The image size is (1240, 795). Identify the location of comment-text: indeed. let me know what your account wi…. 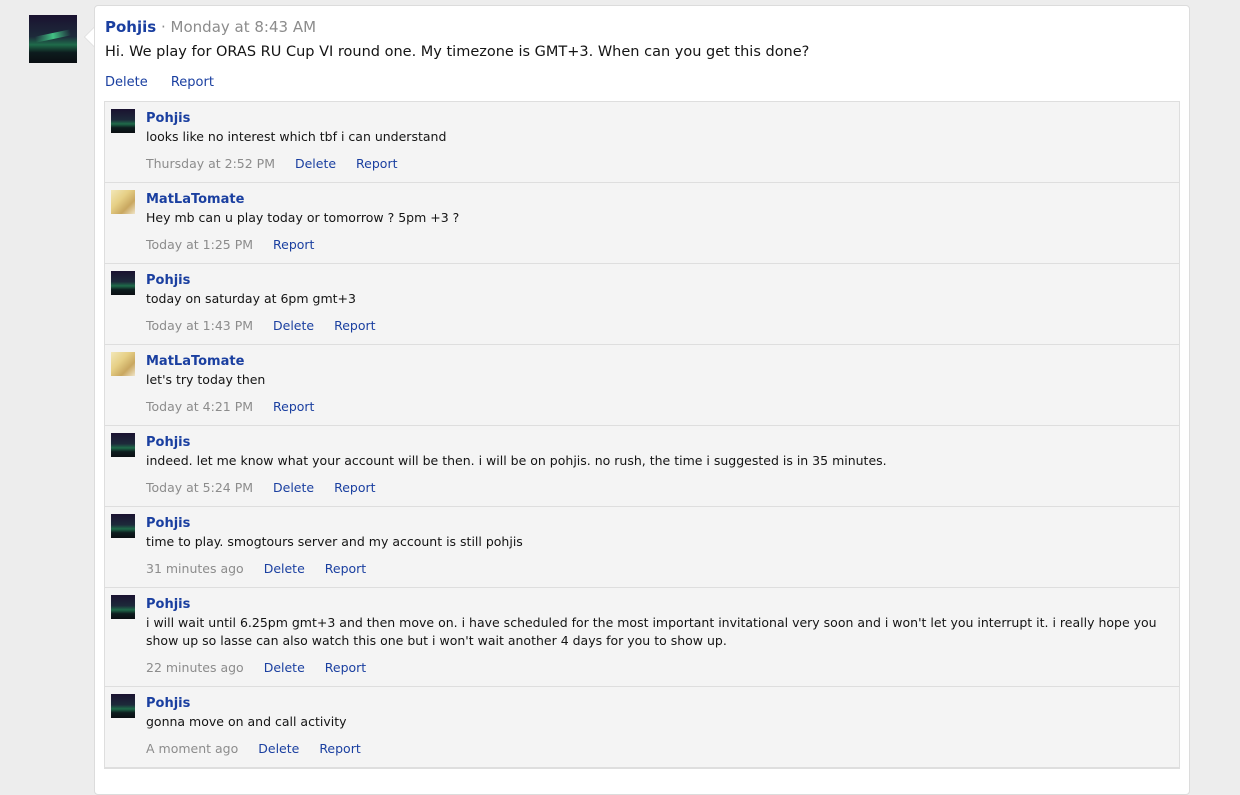
(516, 460).